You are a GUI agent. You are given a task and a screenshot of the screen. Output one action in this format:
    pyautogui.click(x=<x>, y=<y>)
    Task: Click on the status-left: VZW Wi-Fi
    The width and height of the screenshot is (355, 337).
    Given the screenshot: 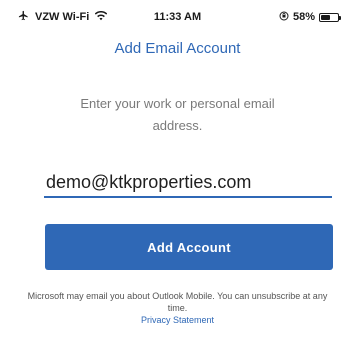 What is the action you would take?
    pyautogui.click(x=63, y=17)
    